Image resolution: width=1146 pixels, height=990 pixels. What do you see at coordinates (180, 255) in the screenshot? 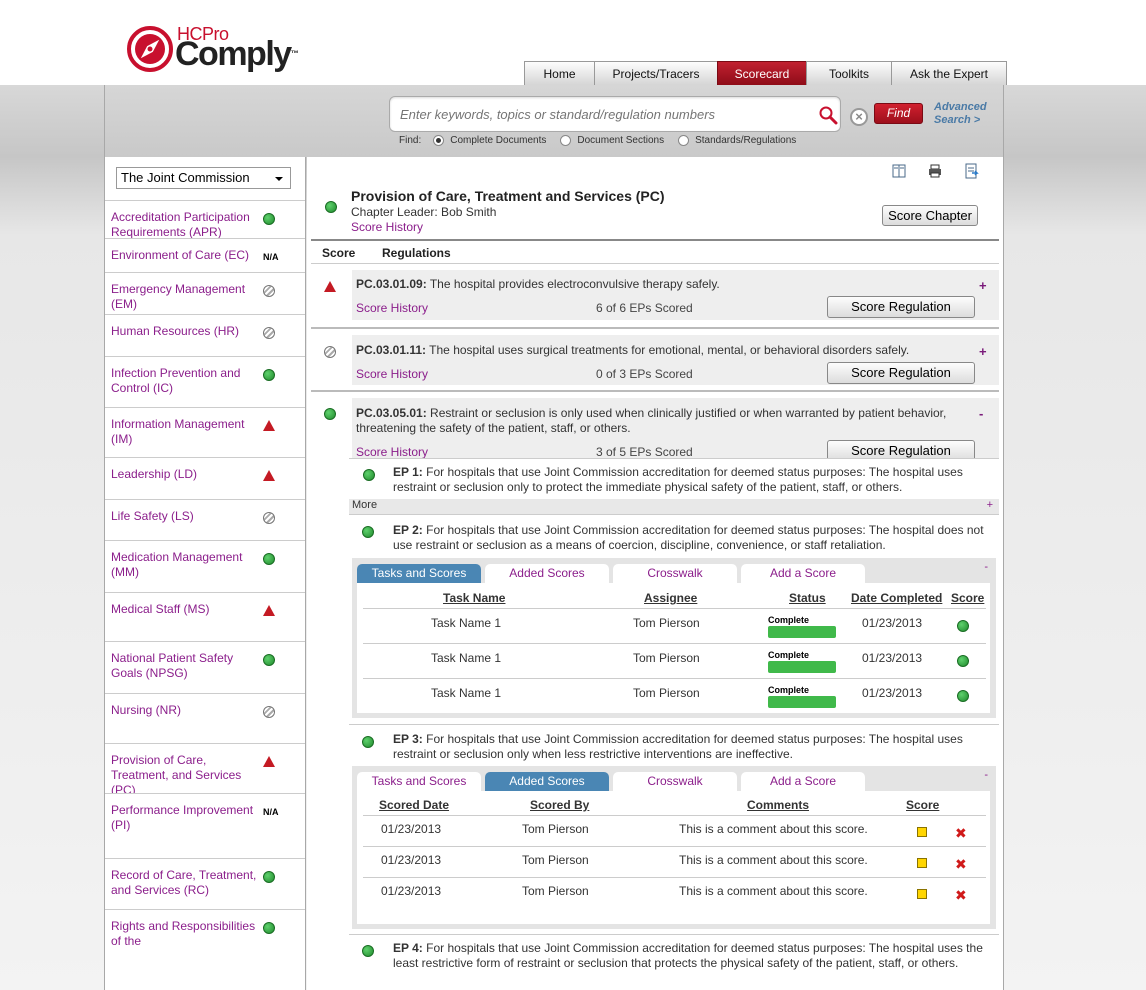
I see `sidebar-item-label: Environment of Care (EC)` at bounding box center [180, 255].